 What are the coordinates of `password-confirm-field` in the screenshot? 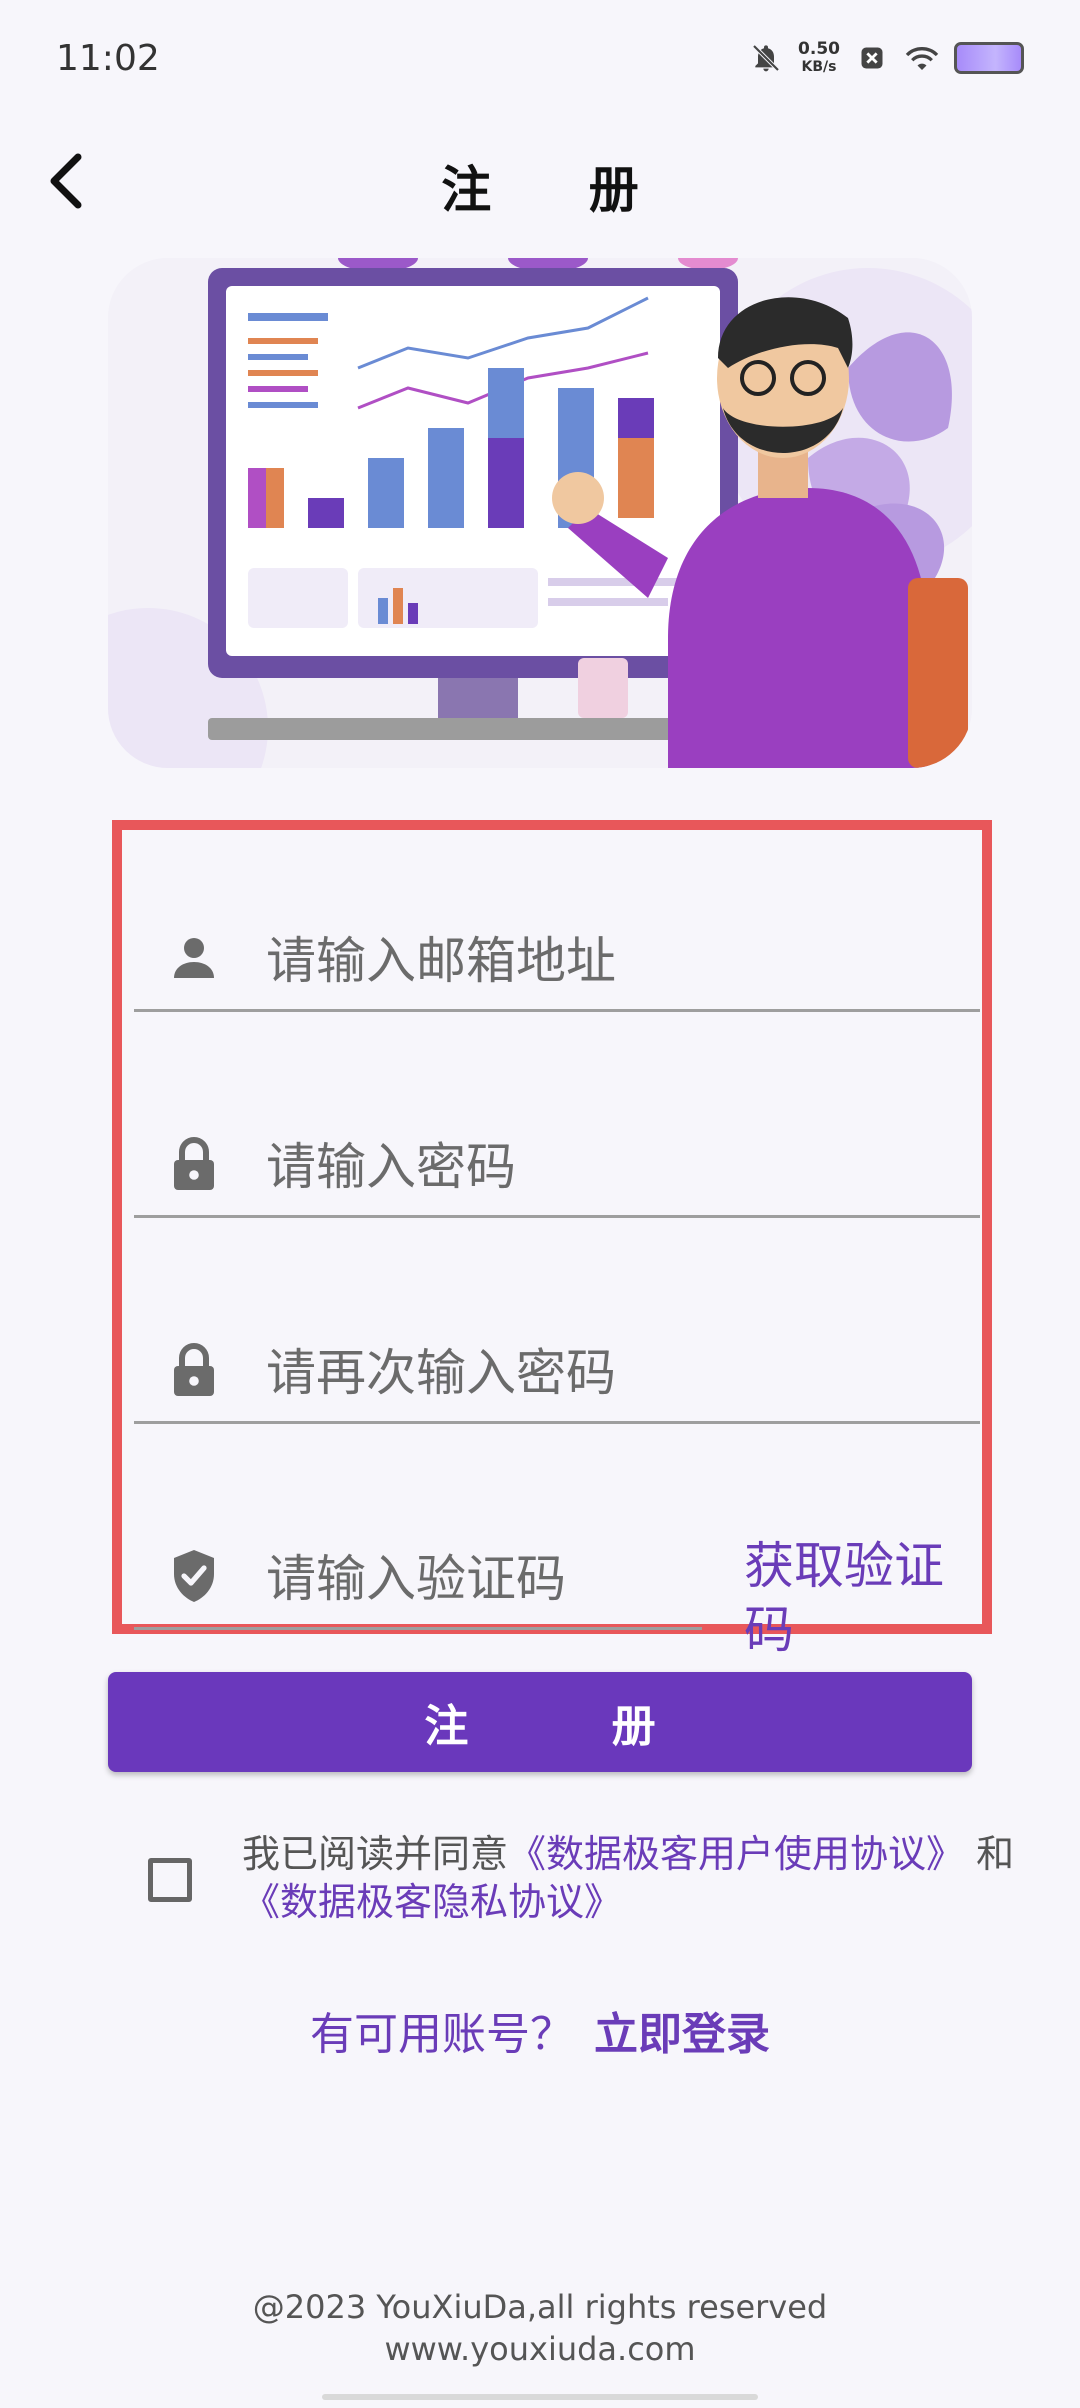 It's located at (616, 1373).